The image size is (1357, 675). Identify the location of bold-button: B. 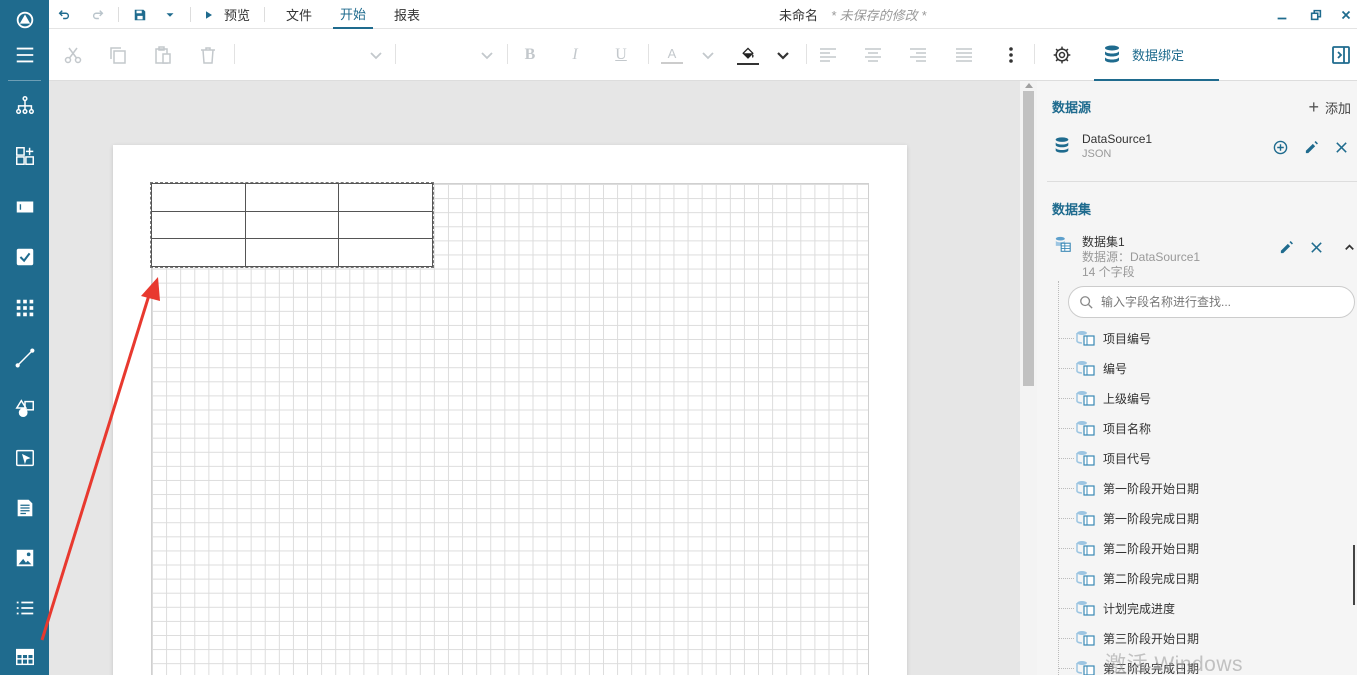
(530, 55).